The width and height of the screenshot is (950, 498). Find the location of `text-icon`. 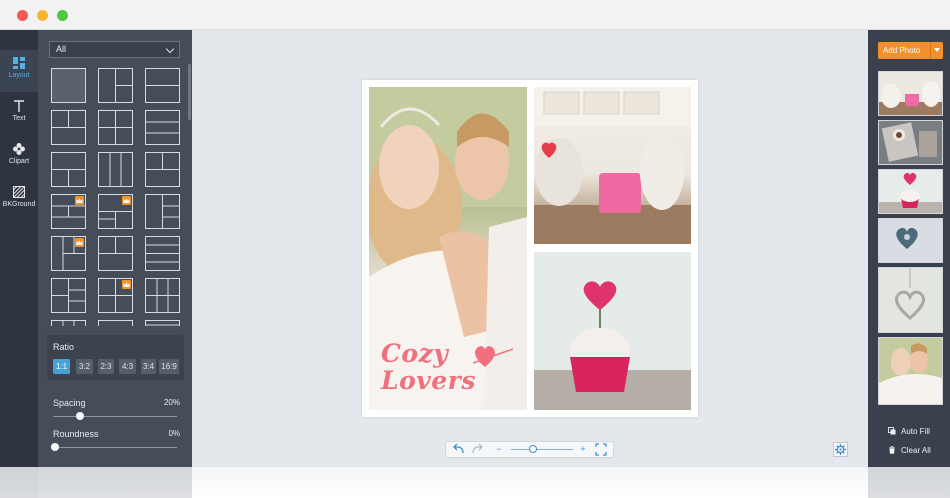

text-icon is located at coordinates (19, 106).